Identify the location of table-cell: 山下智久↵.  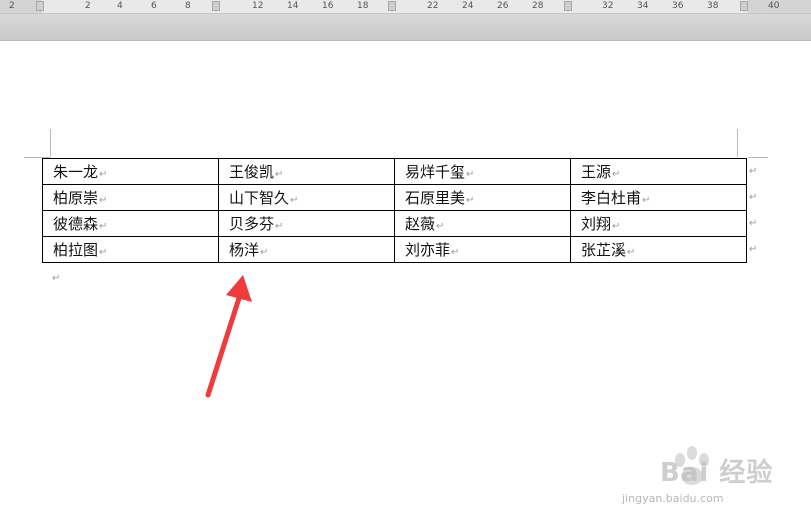
(306, 197).